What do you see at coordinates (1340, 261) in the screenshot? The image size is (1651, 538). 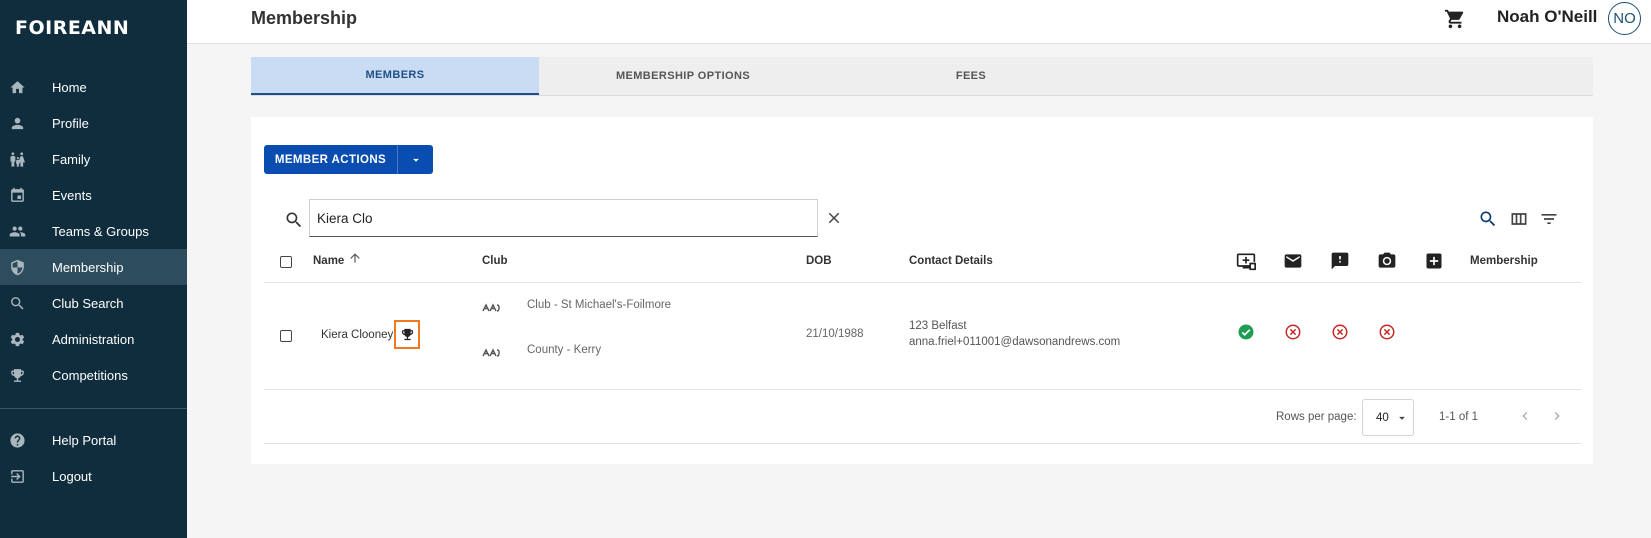 I see `feedback-icon` at bounding box center [1340, 261].